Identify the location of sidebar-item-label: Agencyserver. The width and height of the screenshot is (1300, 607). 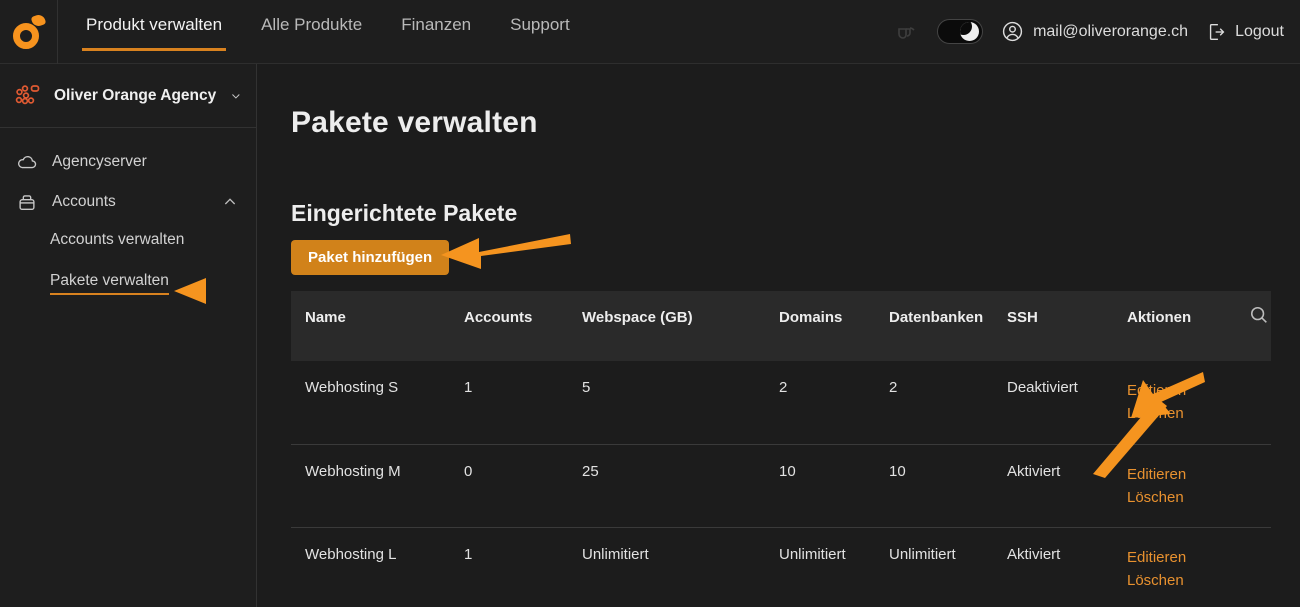
(99, 161).